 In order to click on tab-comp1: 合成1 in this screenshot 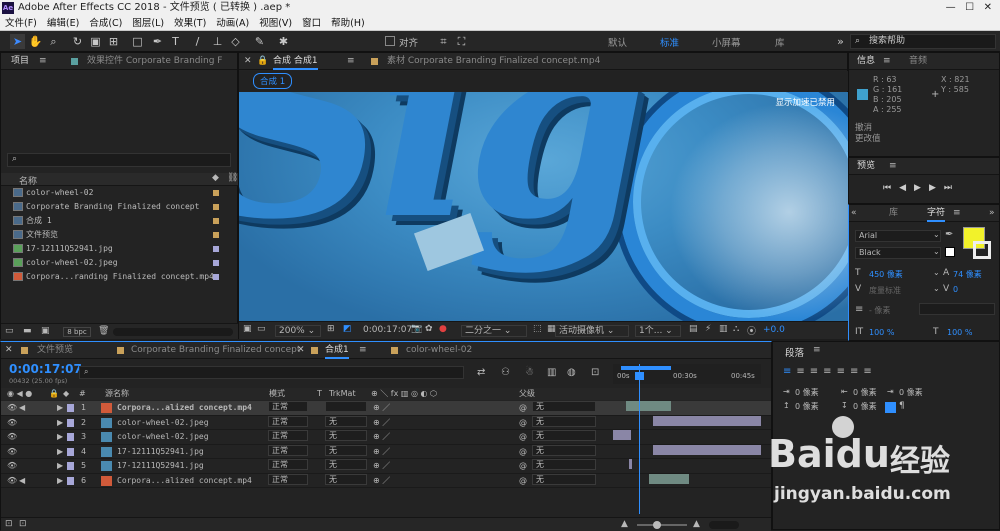, I will do `click(337, 350)`.